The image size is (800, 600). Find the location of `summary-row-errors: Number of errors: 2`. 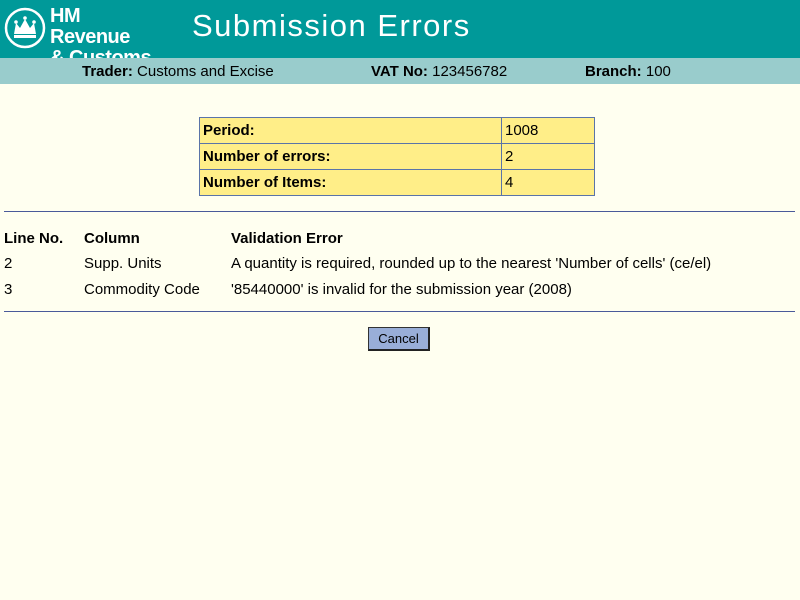

summary-row-errors: Number of errors: 2 is located at coordinates (397, 156).